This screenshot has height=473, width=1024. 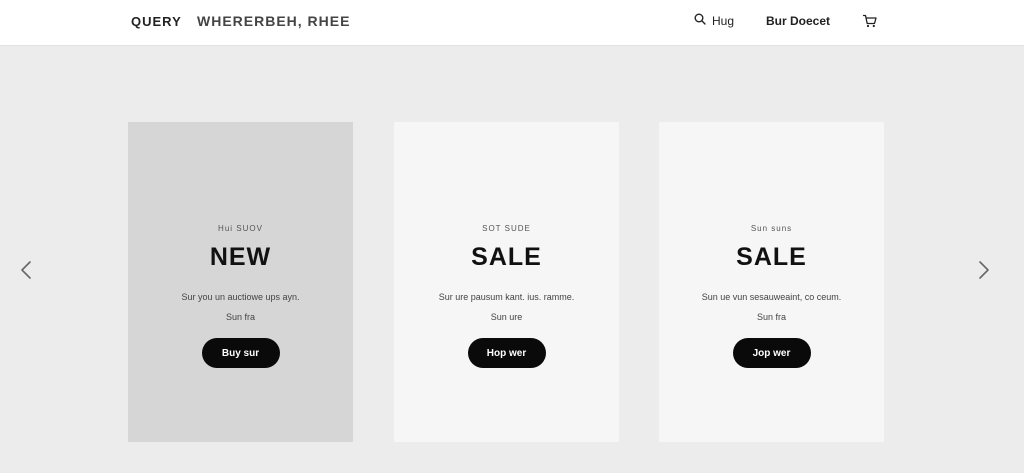 What do you see at coordinates (983, 270) in the screenshot?
I see `carousel-next-button` at bounding box center [983, 270].